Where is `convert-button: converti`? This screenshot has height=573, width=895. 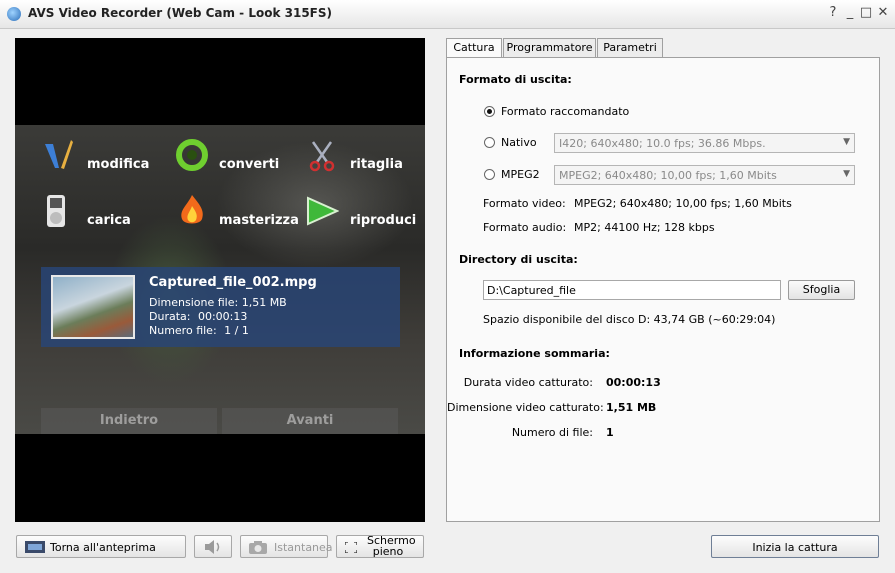 convert-button: converti is located at coordinates (235, 155).